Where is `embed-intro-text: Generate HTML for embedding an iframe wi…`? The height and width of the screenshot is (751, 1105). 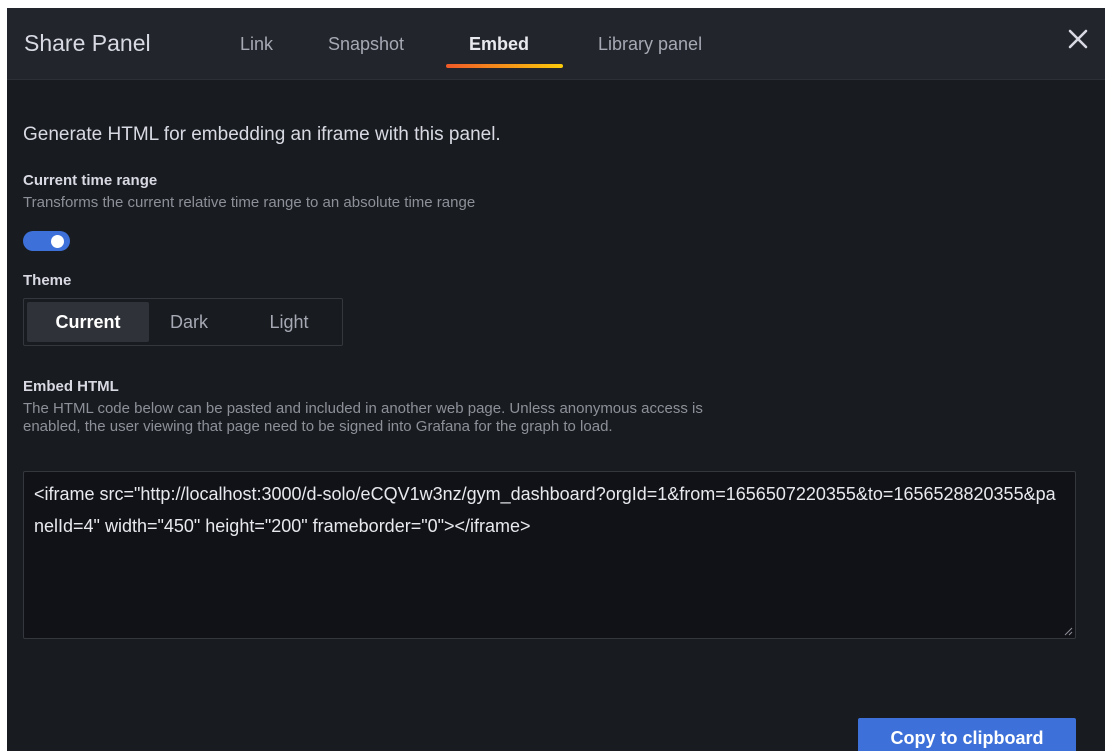
embed-intro-text: Generate HTML for embedding an iframe wi… is located at coordinates (262, 134).